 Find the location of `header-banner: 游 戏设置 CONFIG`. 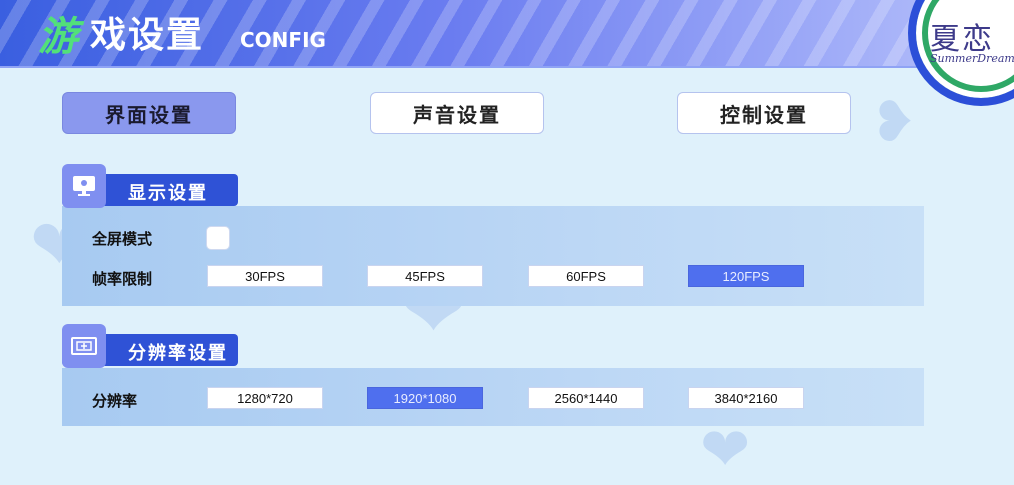

header-banner: 游 戏设置 CONFIG is located at coordinates (500, 33).